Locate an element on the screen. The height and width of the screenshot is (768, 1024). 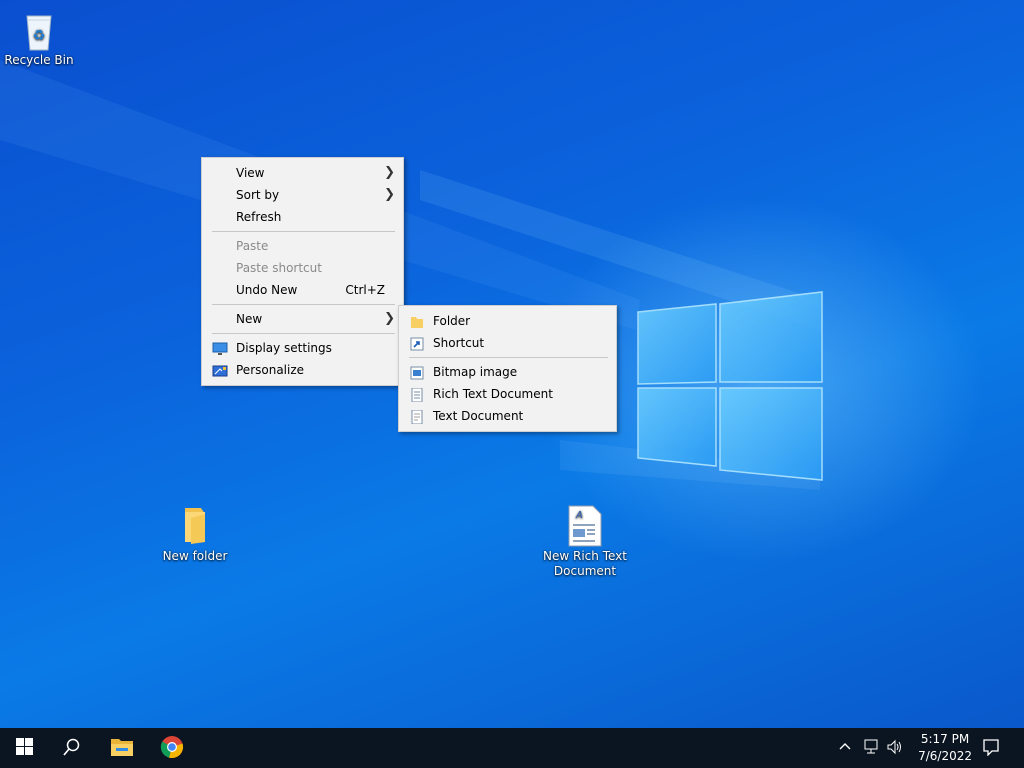
chrome-button is located at coordinates (172, 748).